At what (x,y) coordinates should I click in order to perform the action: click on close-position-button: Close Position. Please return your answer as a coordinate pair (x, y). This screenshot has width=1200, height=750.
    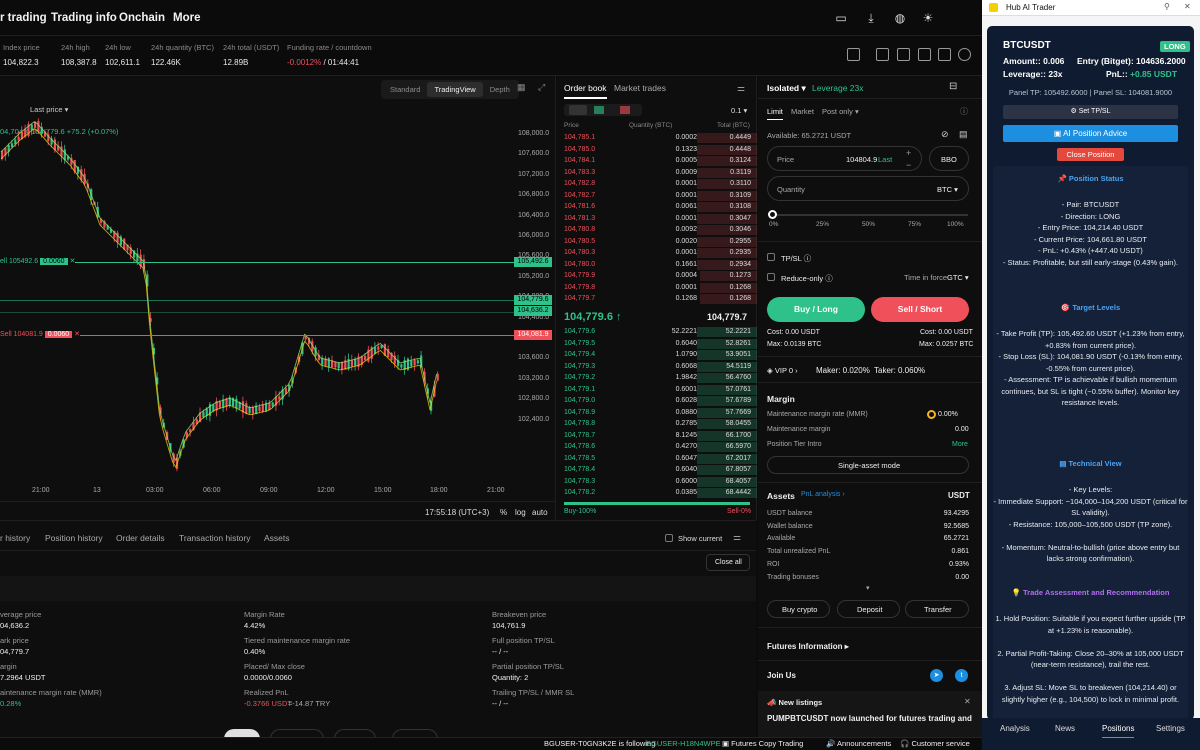
    Looking at the image, I should click on (1090, 154).